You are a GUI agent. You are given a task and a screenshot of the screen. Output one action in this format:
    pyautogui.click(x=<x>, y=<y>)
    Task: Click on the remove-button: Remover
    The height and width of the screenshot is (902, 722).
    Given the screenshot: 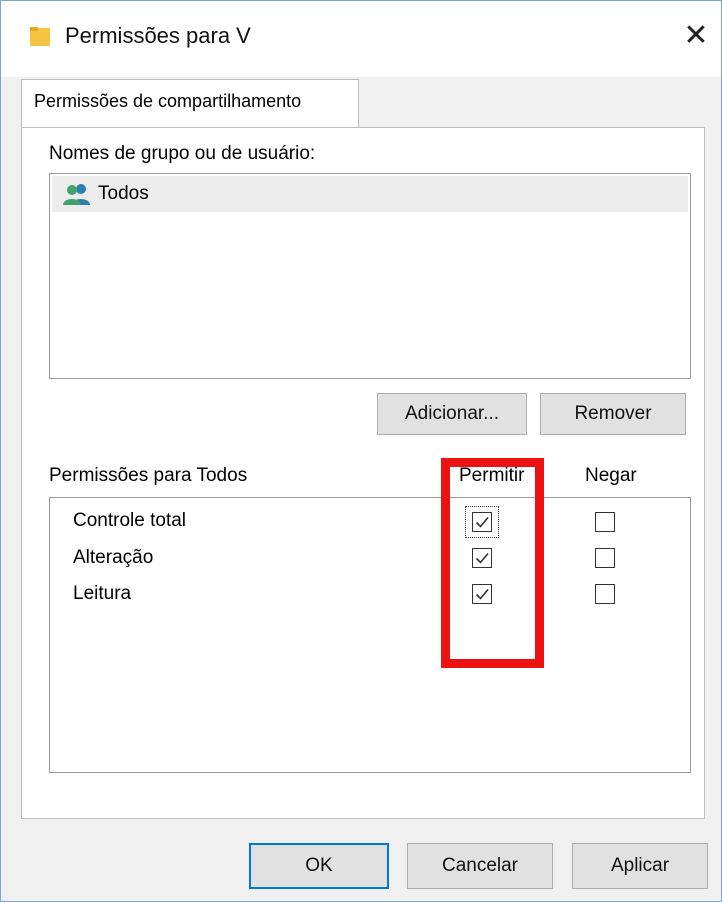 What is the action you would take?
    pyautogui.click(x=613, y=414)
    